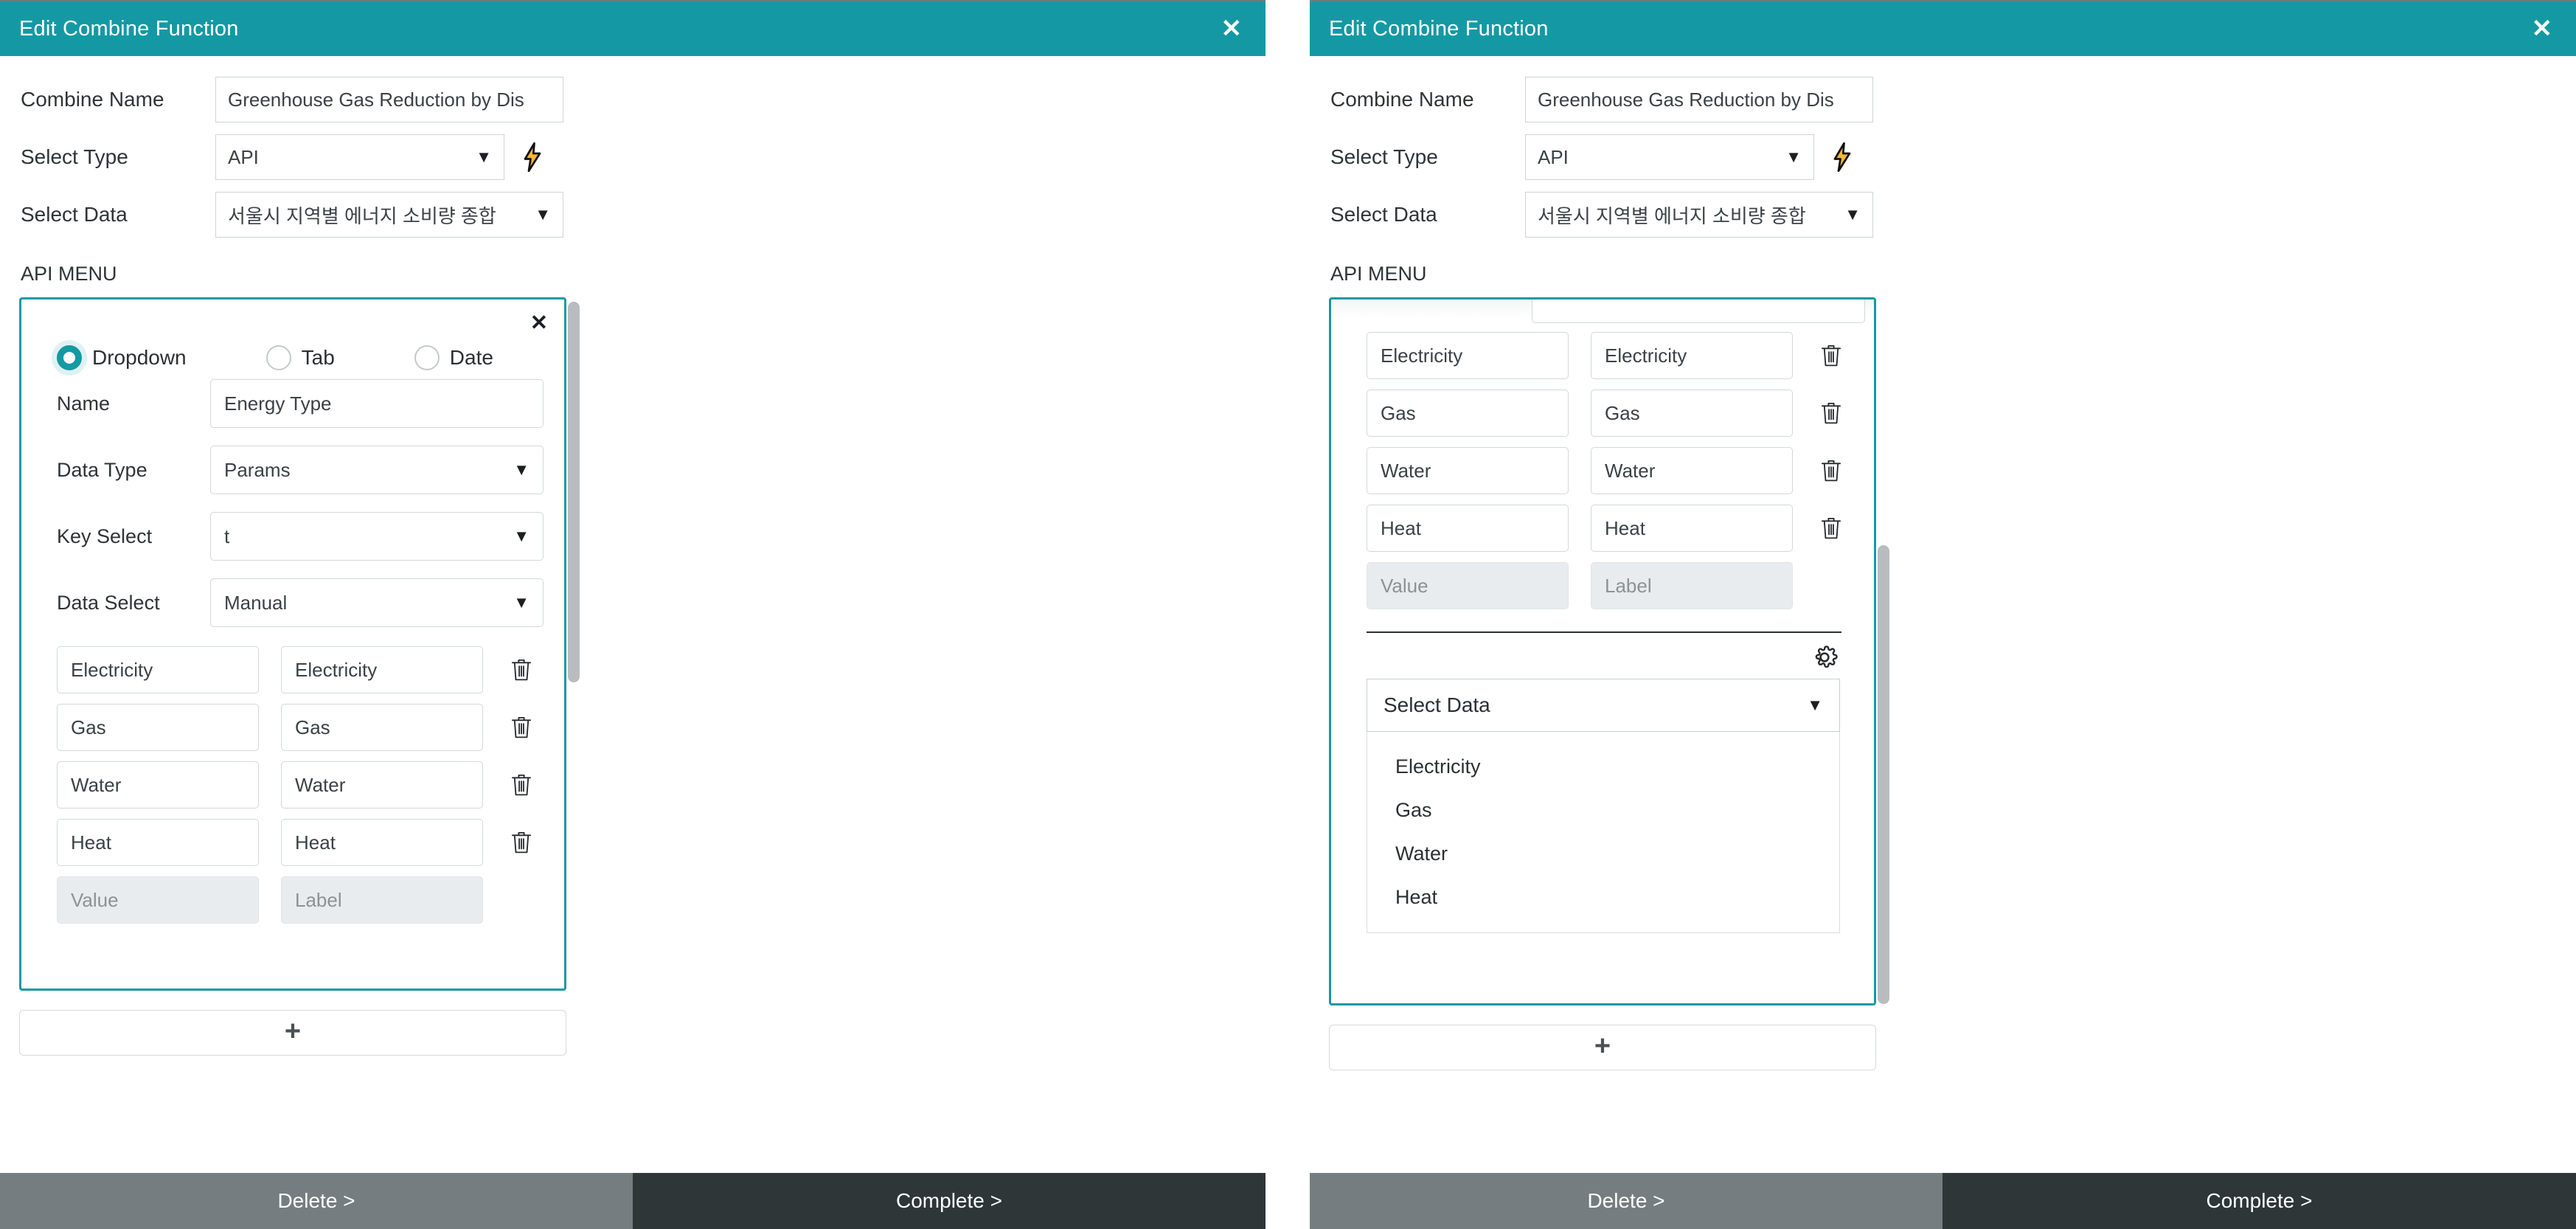 This screenshot has width=2576, height=1229. What do you see at coordinates (377, 602) in the screenshot?
I see `data-select-dropdown: Manual ▼` at bounding box center [377, 602].